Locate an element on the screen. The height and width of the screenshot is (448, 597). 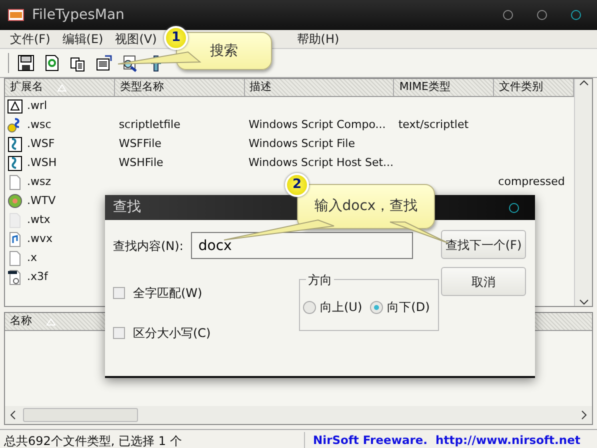
description-cell-text: Windows Script File is located at coordinates (302, 144).